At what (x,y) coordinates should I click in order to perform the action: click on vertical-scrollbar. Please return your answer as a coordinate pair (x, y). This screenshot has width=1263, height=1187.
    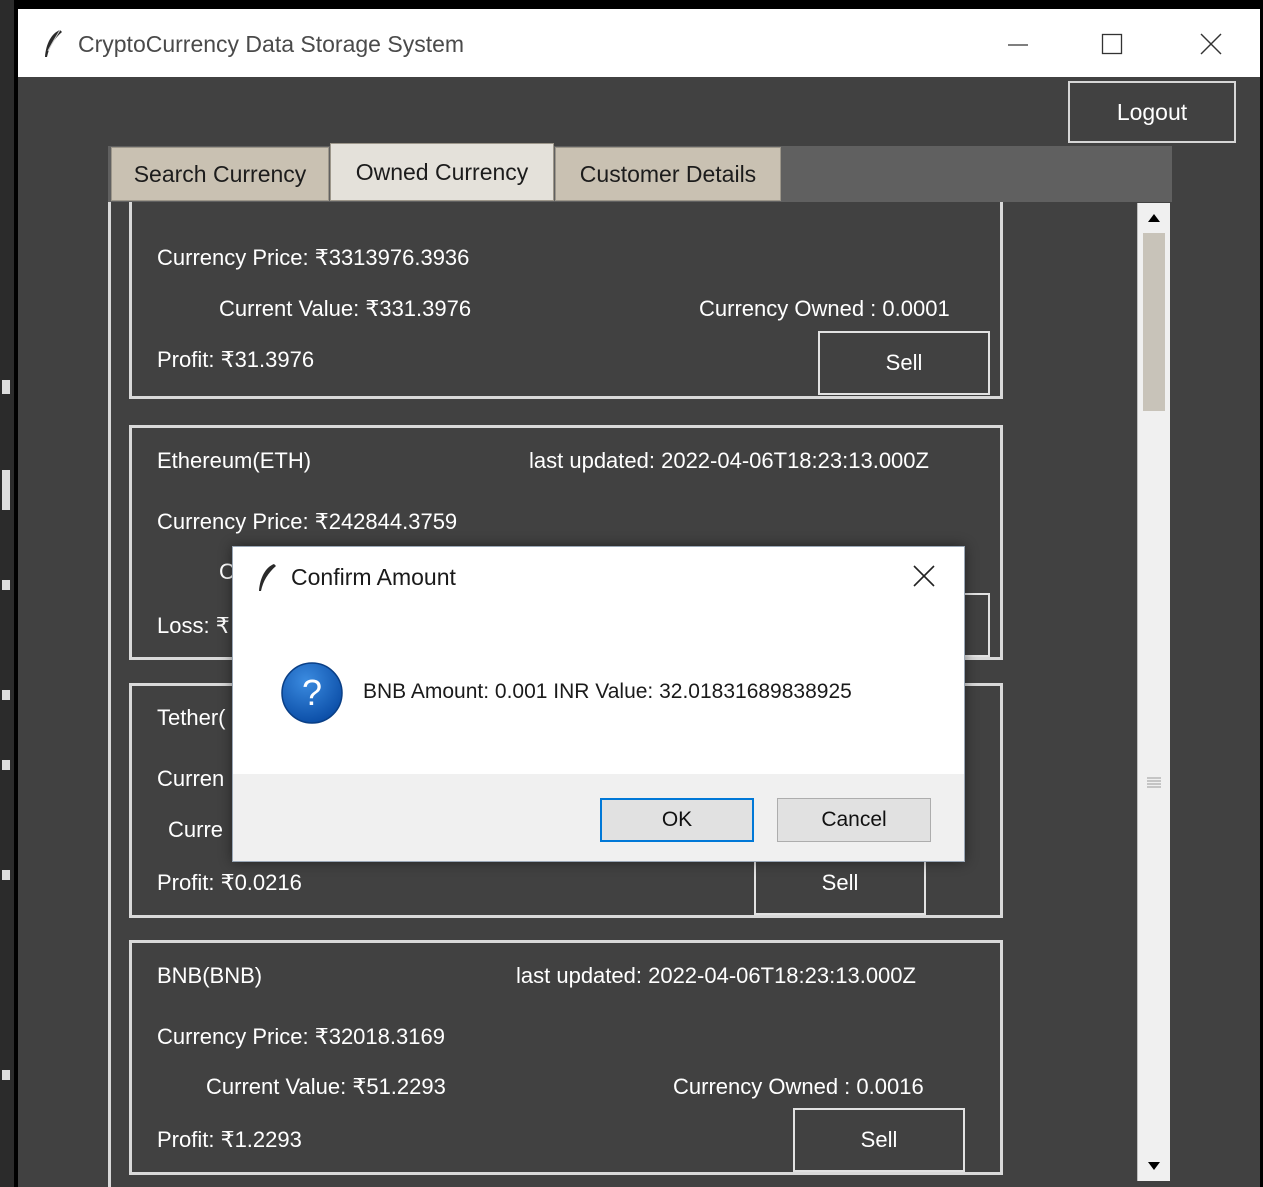
    Looking at the image, I should click on (1153, 692).